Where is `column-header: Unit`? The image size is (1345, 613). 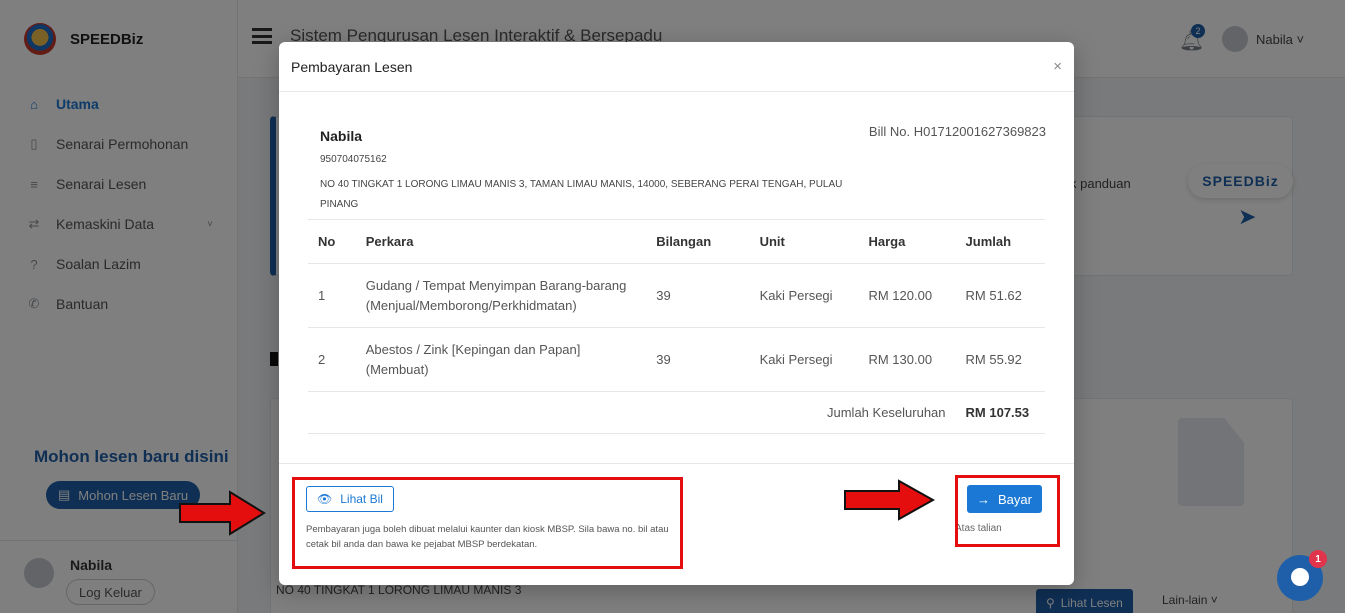 column-header: Unit is located at coordinates (804, 241).